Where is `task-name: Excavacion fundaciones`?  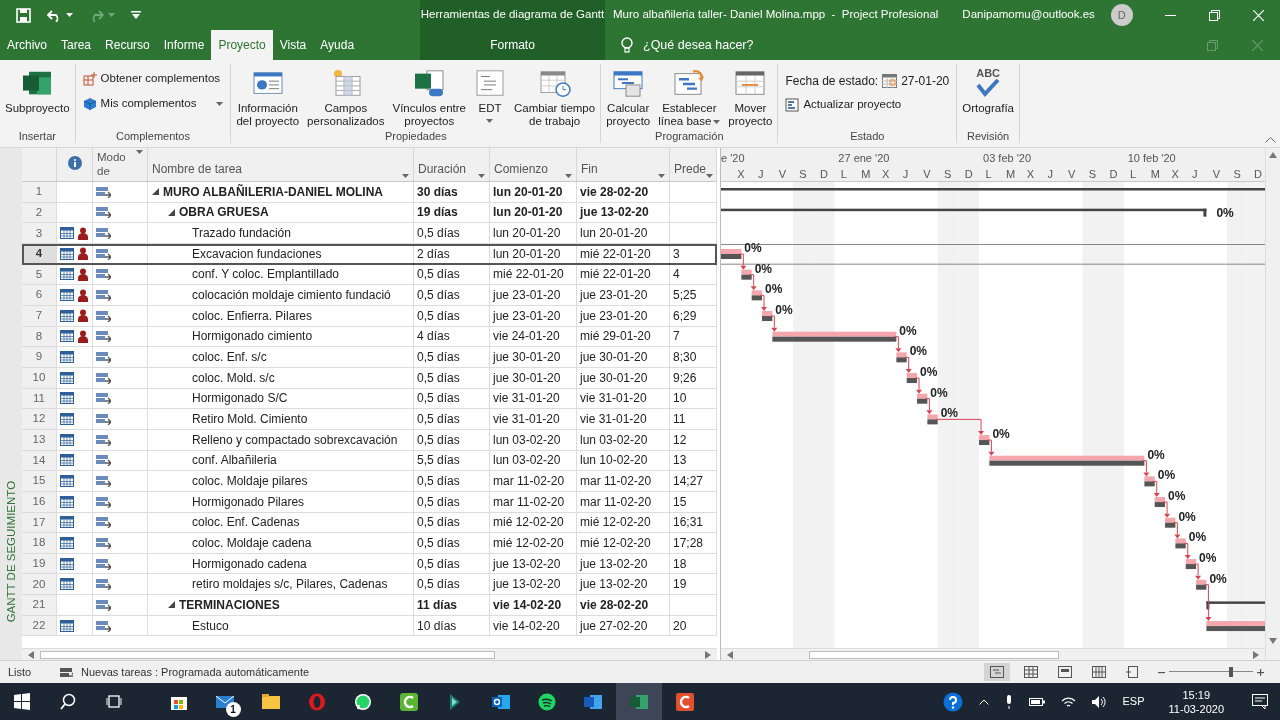 task-name: Excavacion fundaciones is located at coordinates (257, 253).